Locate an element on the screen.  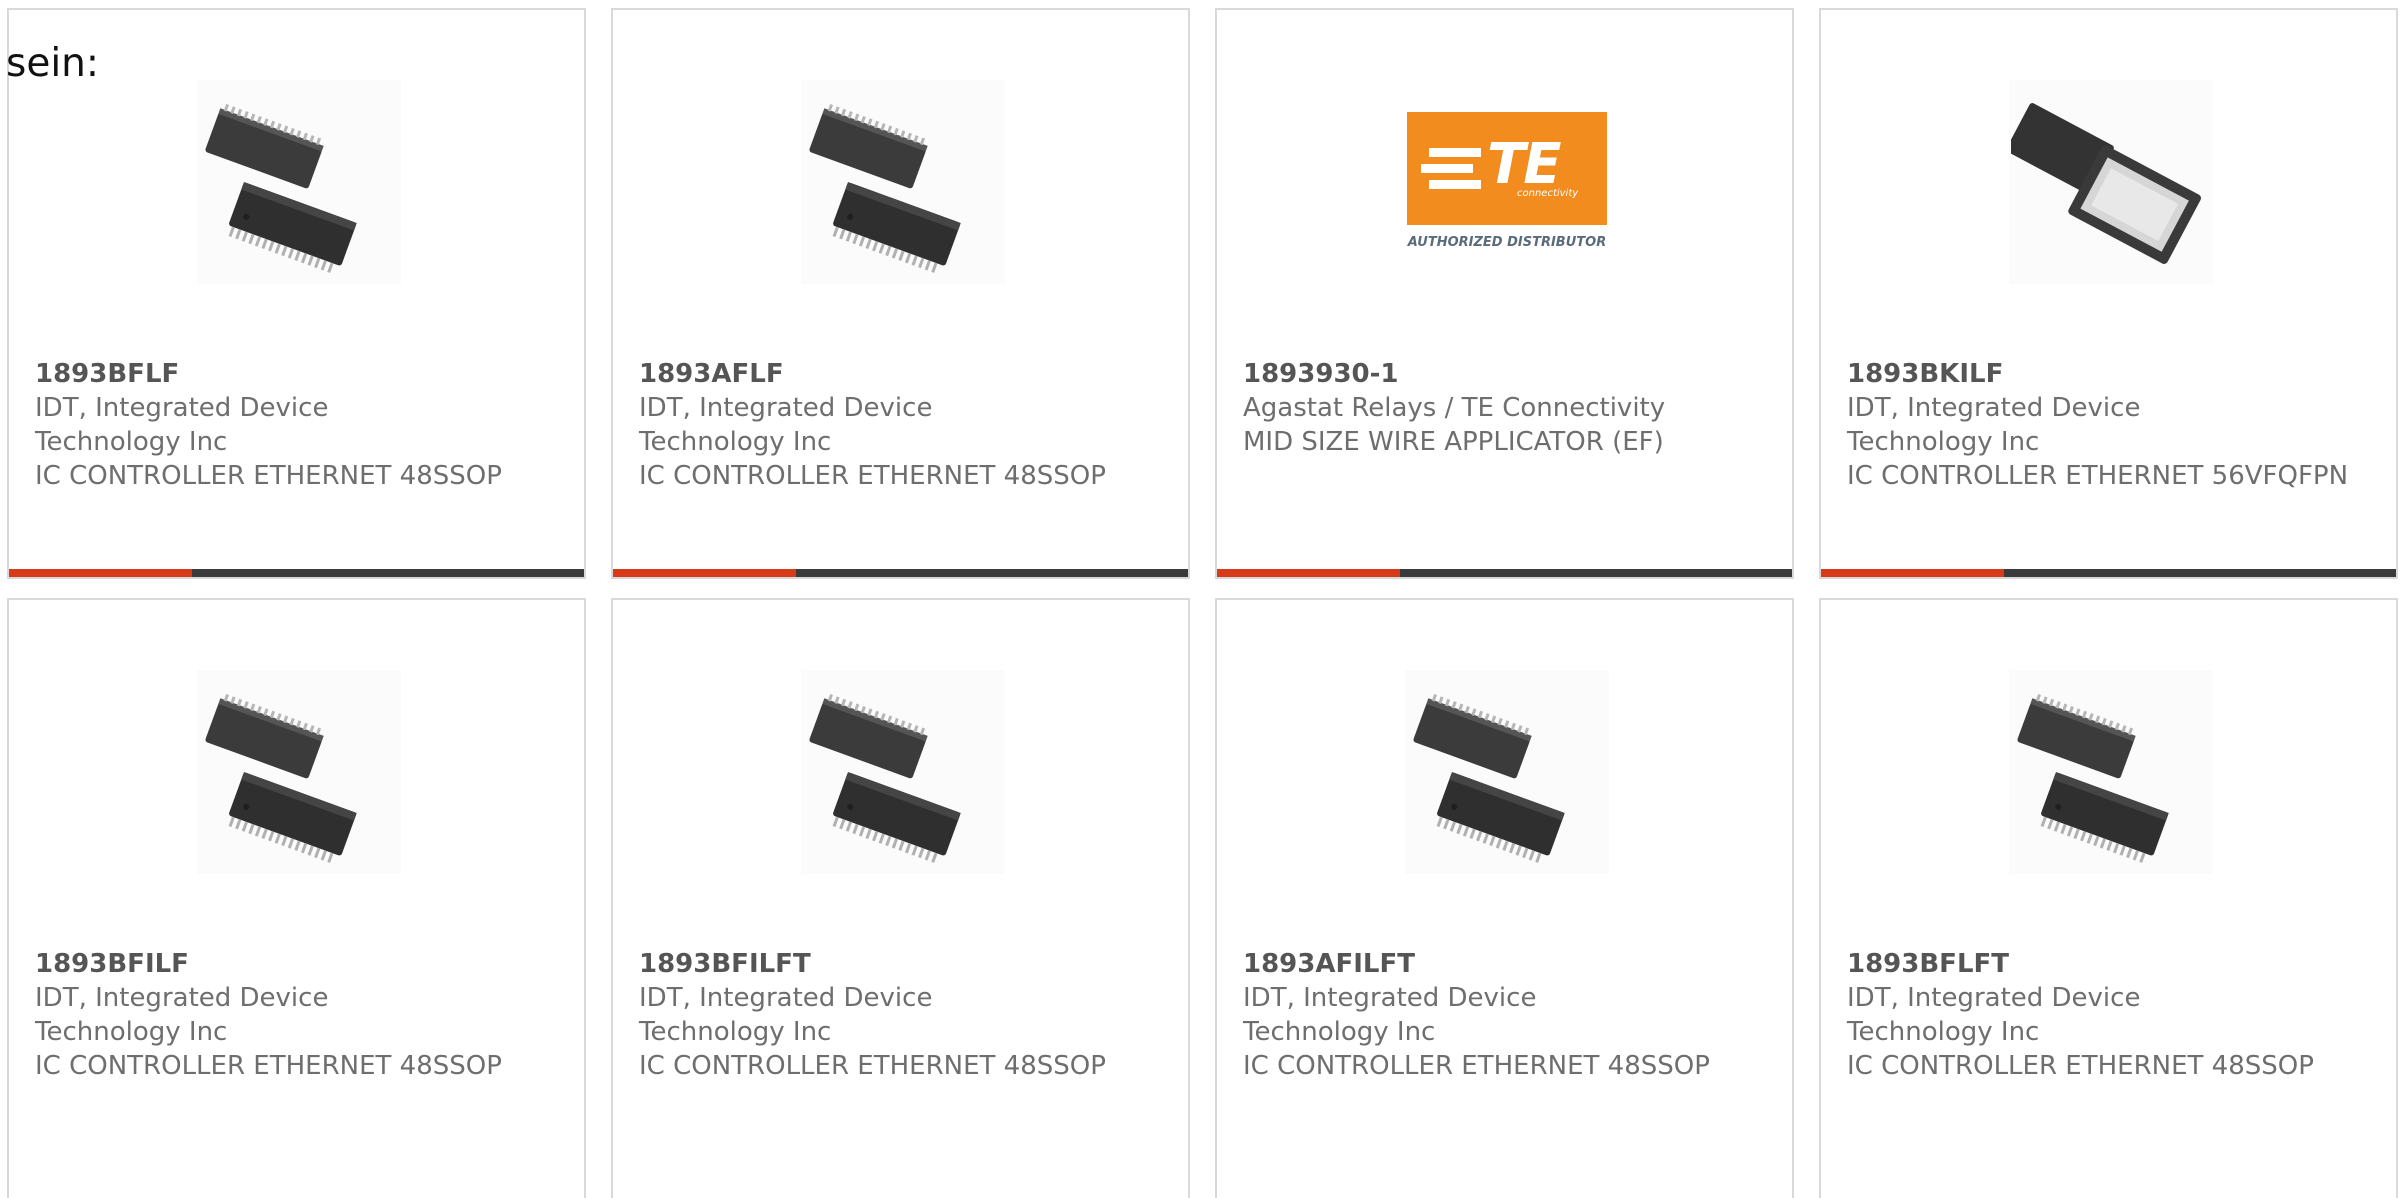
te-logo: TE connectivity AUTHORIZED DISTRIBUTOR is located at coordinates (1507, 182).